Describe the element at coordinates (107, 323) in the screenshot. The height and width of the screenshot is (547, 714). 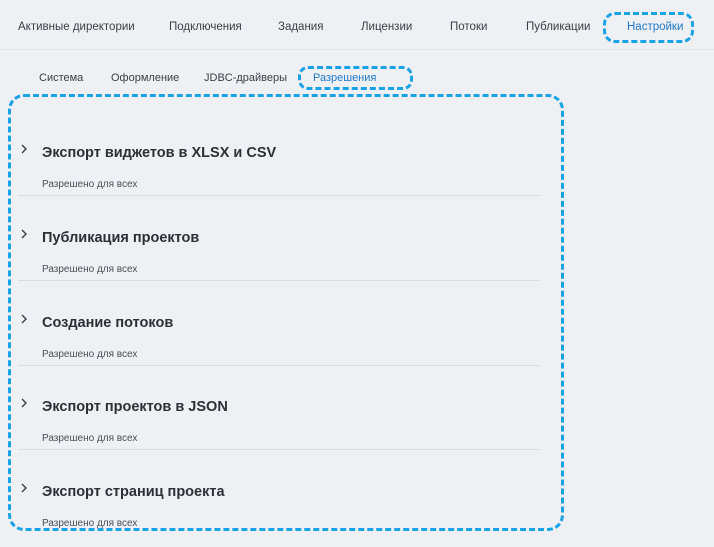
I see `permission-title: Создание потоков` at that location.